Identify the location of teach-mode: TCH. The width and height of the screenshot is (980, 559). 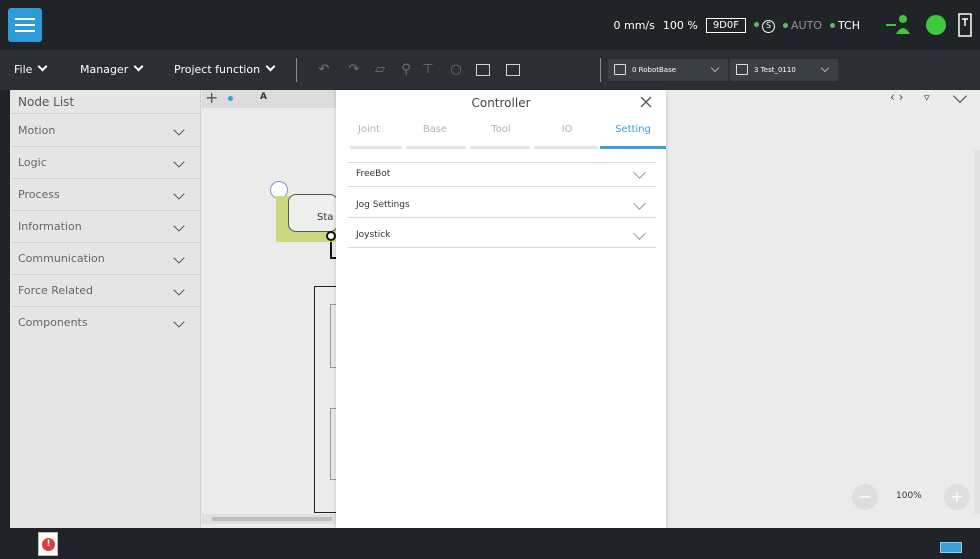
(844, 25).